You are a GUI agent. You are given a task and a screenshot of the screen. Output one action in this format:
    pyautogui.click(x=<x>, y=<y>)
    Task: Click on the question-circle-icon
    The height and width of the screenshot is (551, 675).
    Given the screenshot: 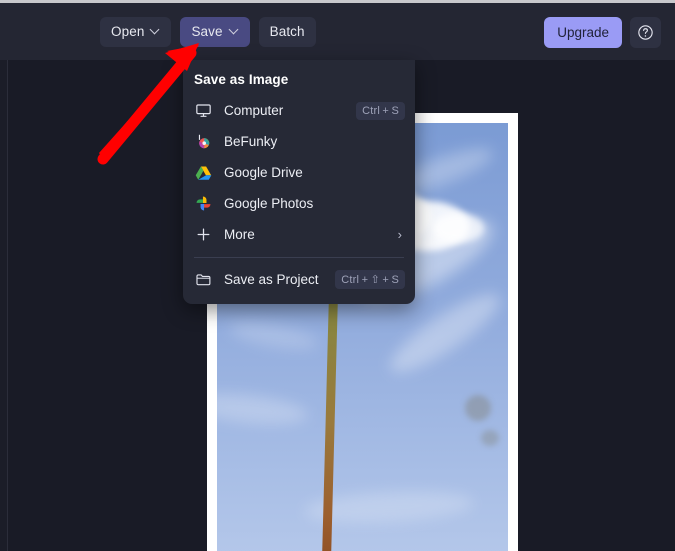 What is the action you would take?
    pyautogui.click(x=645, y=32)
    